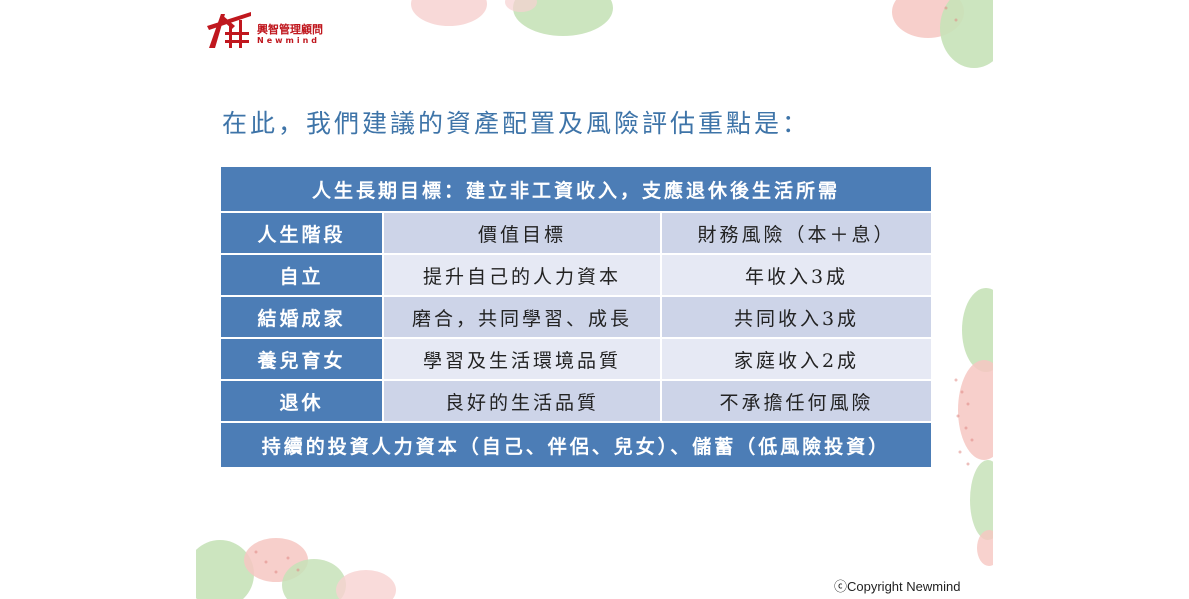  What do you see at coordinates (522, 401) in the screenshot?
I see `row-goal: 良好的生活品質` at bounding box center [522, 401].